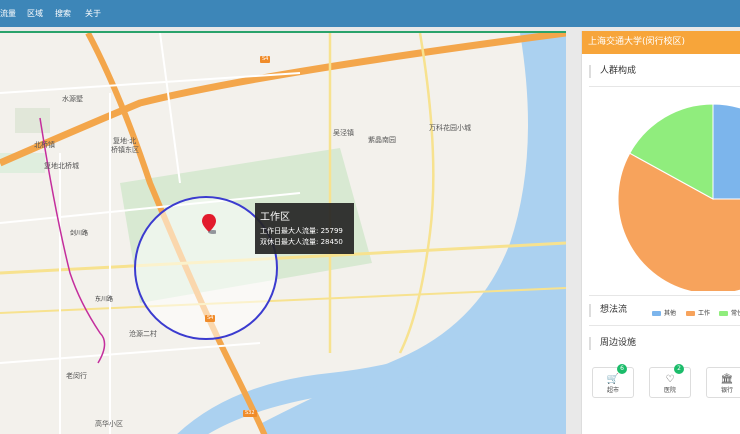 The height and width of the screenshot is (434, 740). What do you see at coordinates (72, 99) in the screenshot?
I see `map-label: 水源墅` at bounding box center [72, 99].